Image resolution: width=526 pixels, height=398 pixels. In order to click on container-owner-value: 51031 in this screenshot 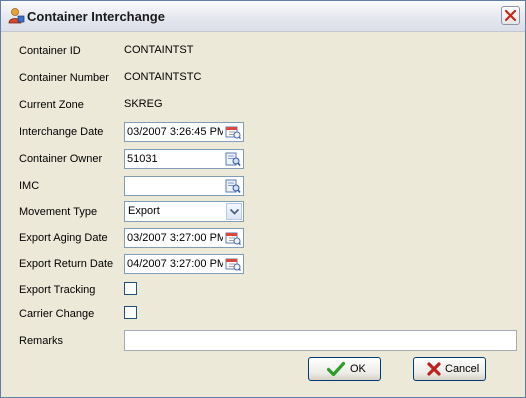, I will do `click(142, 159)`.